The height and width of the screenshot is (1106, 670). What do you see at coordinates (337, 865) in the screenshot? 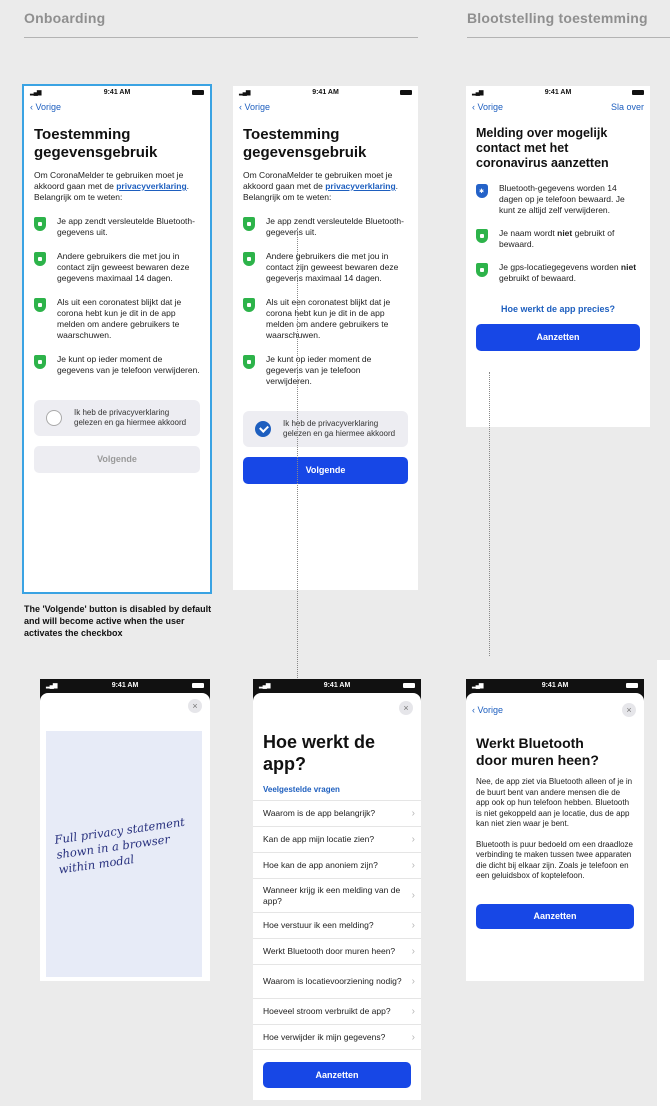
I see `faq-item: Hoe kan de app anoniem zijn? ›` at bounding box center [337, 865].